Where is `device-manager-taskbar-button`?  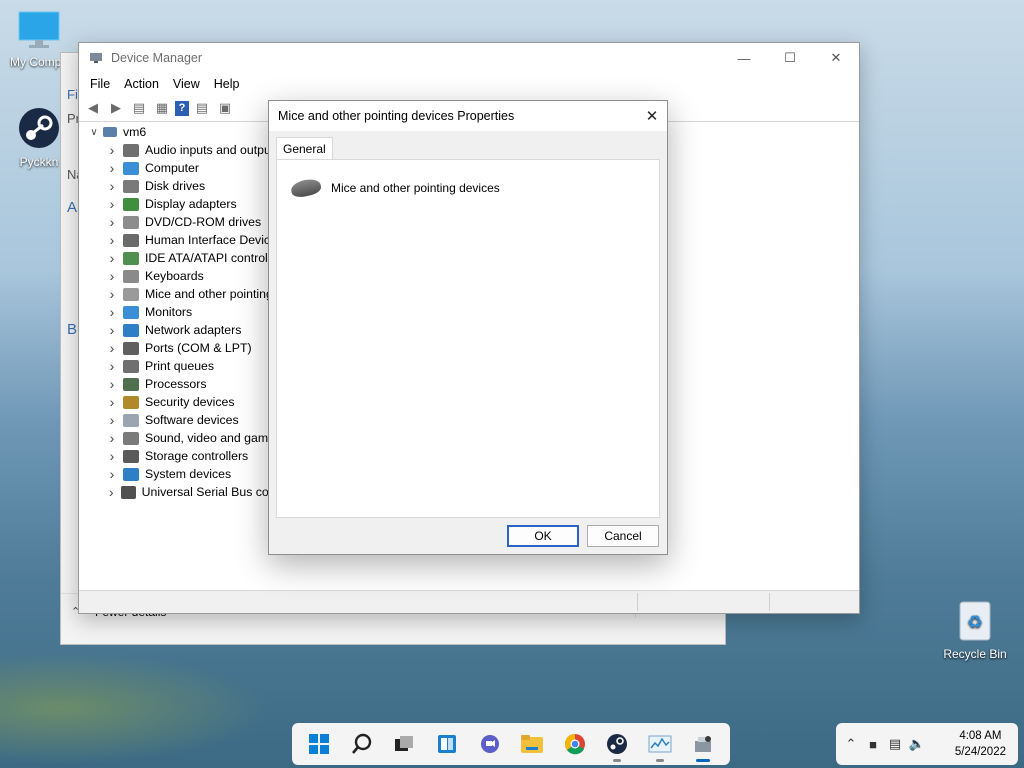 device-manager-taskbar-button is located at coordinates (703, 746).